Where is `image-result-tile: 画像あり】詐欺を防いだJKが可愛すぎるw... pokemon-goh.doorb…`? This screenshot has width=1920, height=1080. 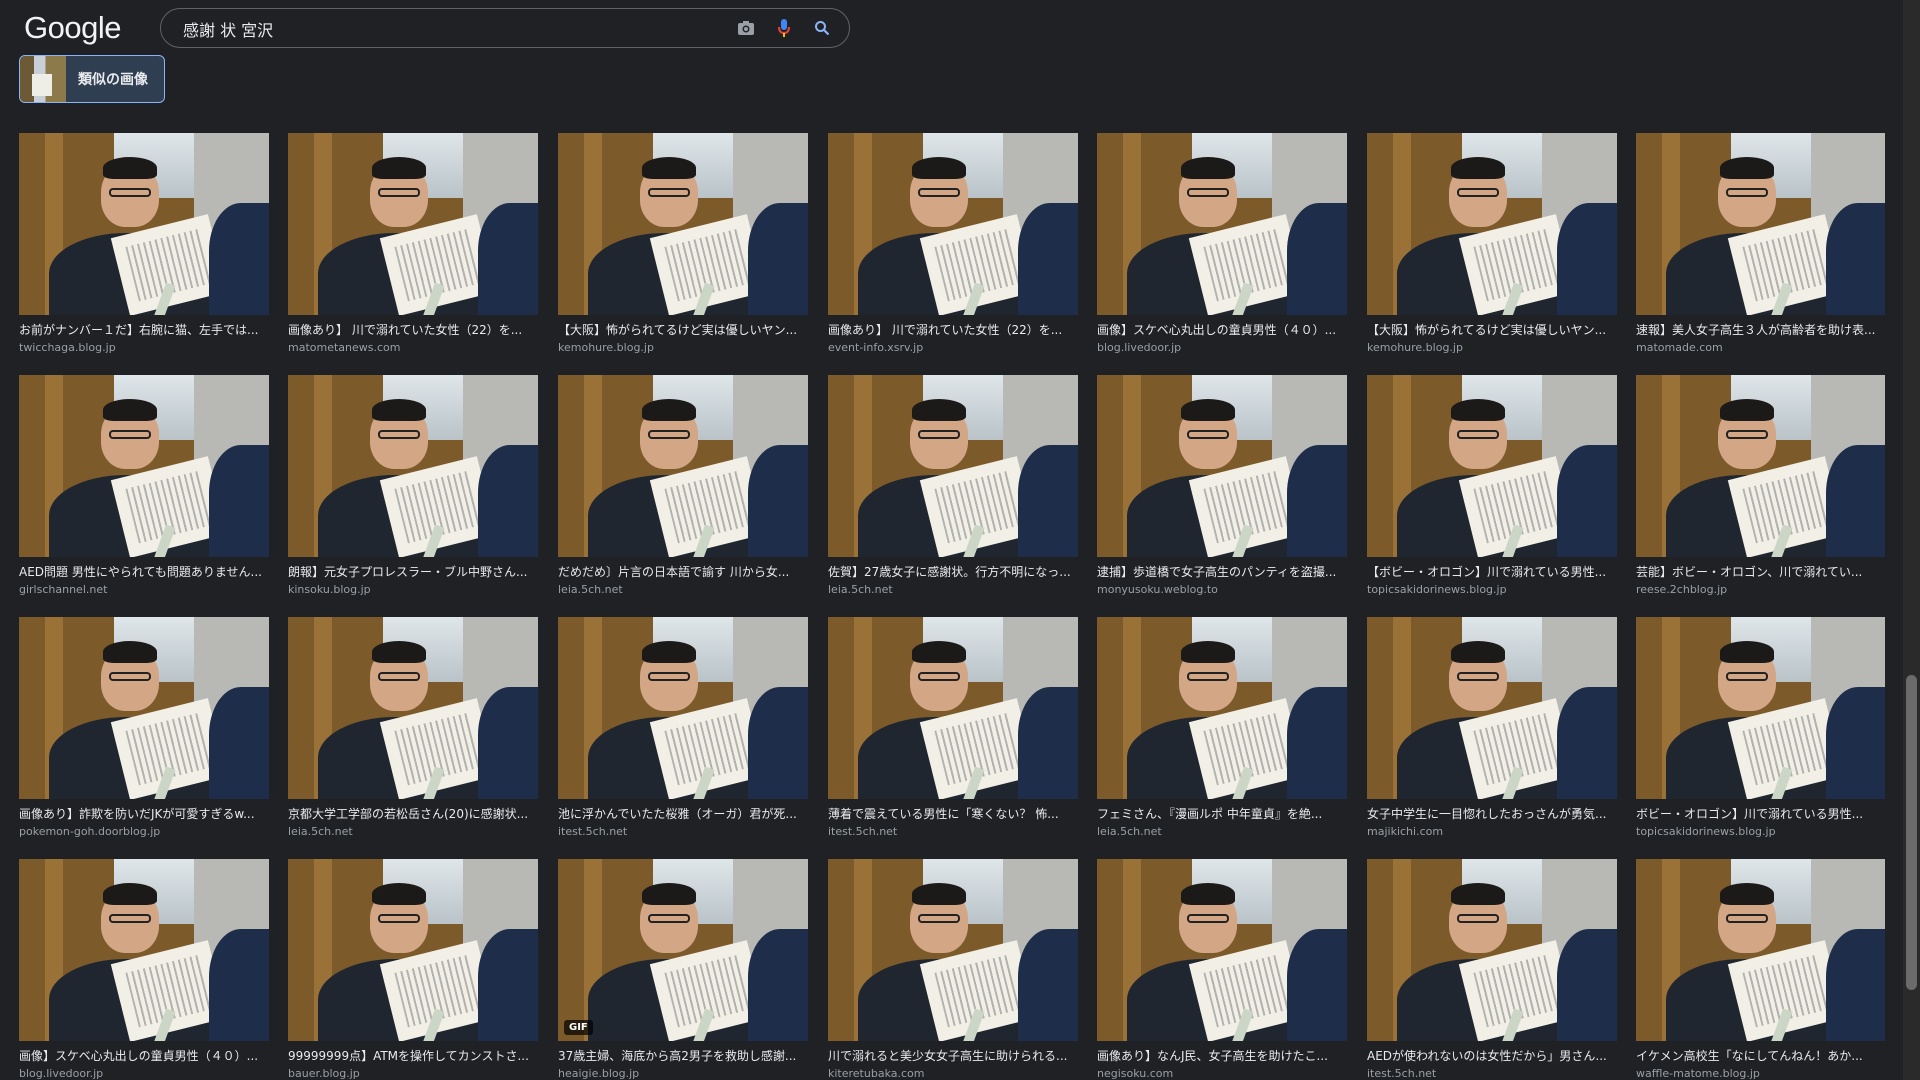
image-result-tile: 画像あり】詐欺を防いだJKが可愛すぎるw... pokemon-goh.doorb… is located at coordinates (144, 732).